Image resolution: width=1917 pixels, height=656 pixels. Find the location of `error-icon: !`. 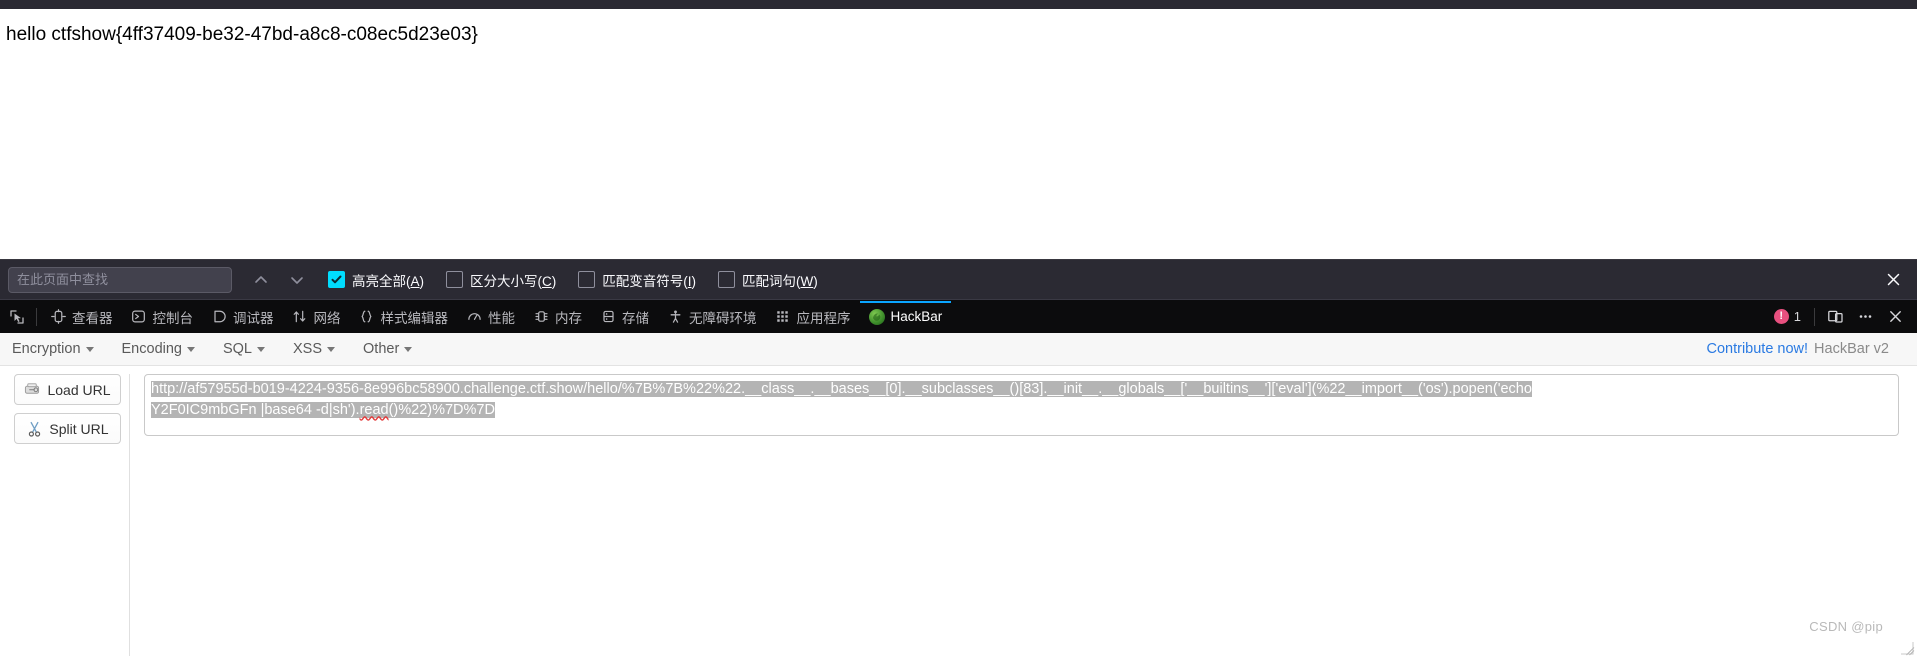

error-icon: ! is located at coordinates (1781, 317).